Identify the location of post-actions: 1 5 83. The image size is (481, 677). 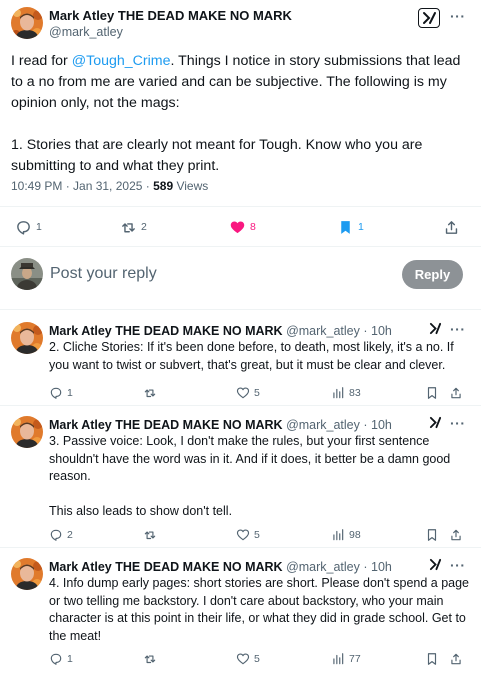
(240, 393).